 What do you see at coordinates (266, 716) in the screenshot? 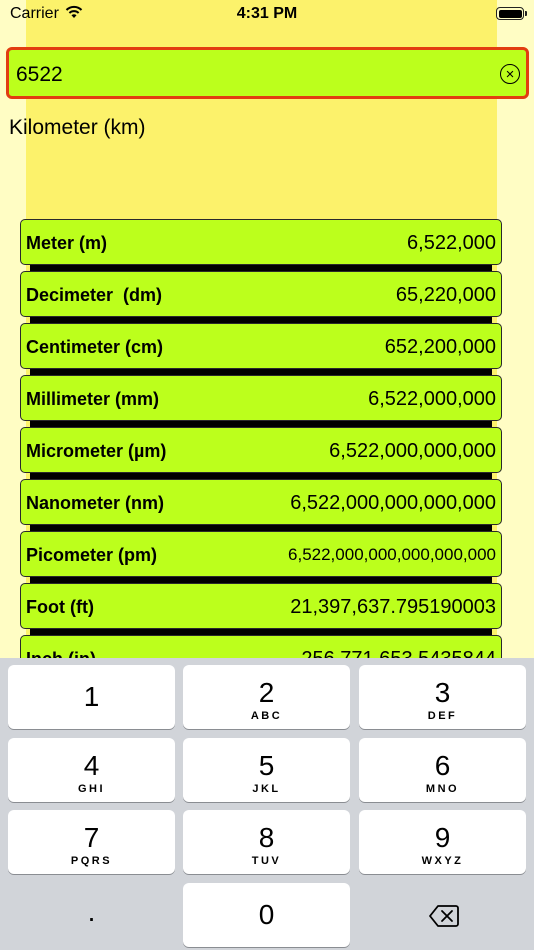
I see `key-letters: ABC` at bounding box center [266, 716].